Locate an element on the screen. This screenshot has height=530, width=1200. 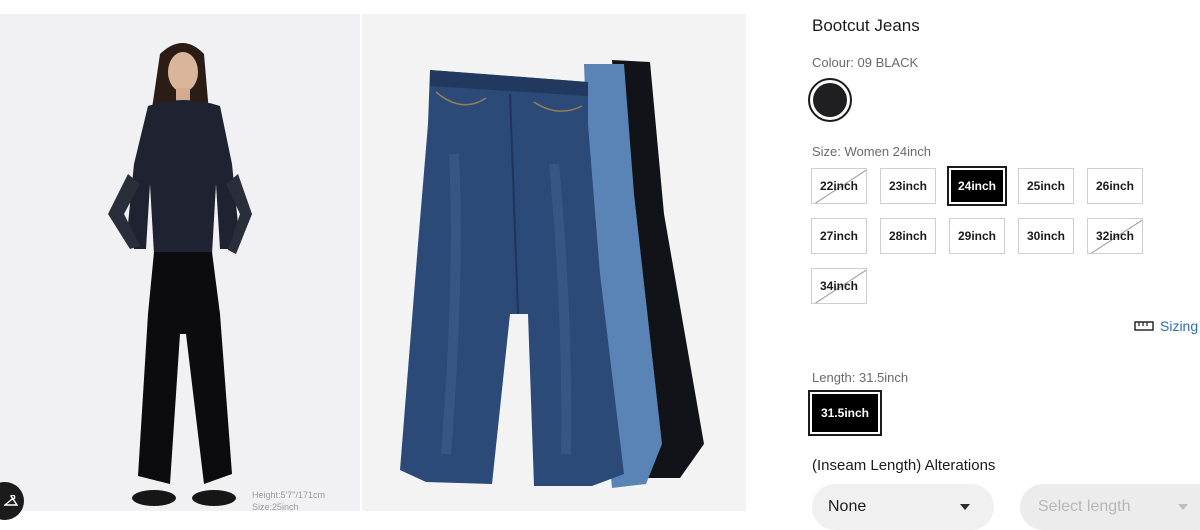
size-option-32: 32inch is located at coordinates (1115, 236).